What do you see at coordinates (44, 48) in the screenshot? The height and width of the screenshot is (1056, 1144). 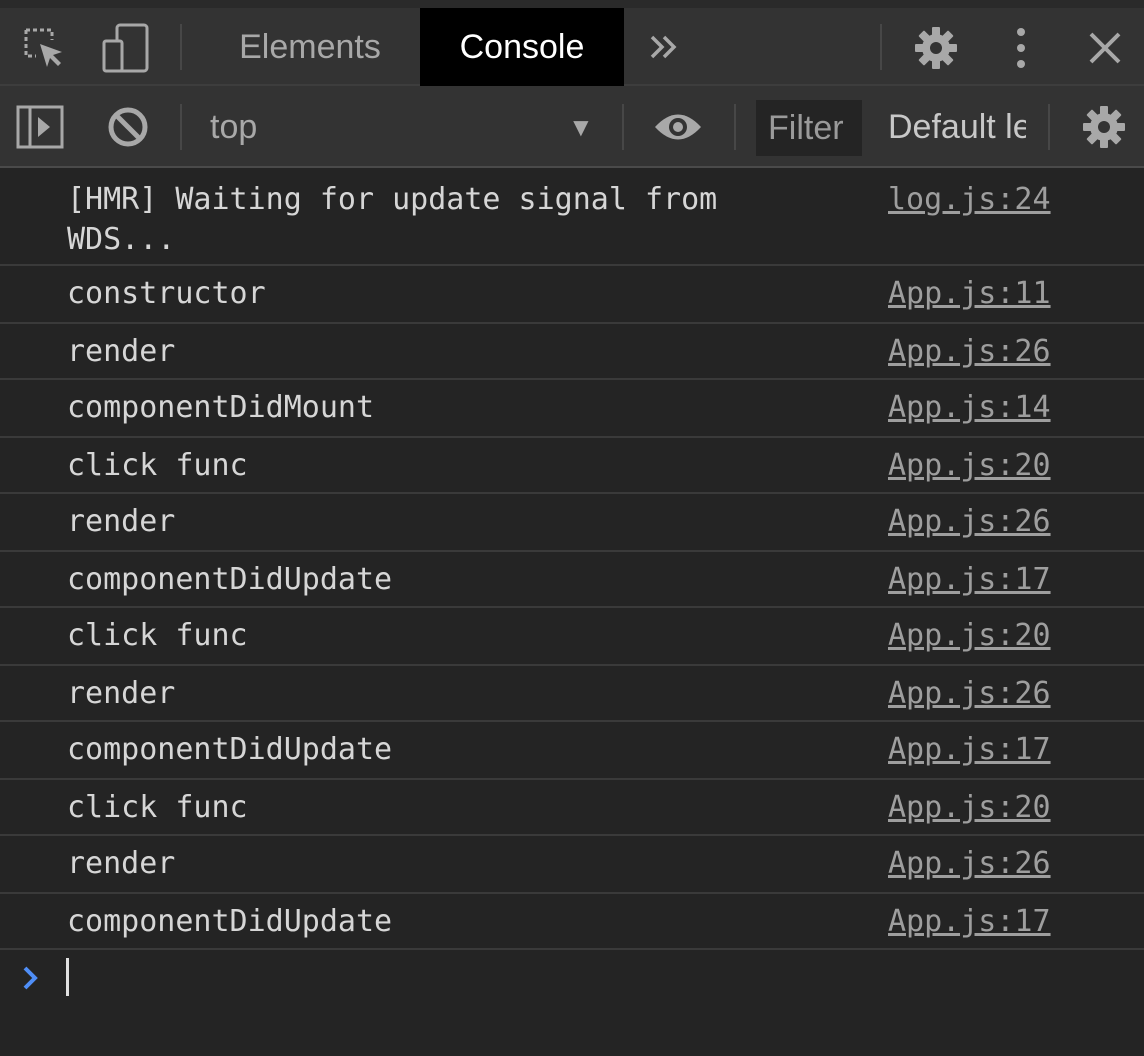 I see `inspect-element-icon` at bounding box center [44, 48].